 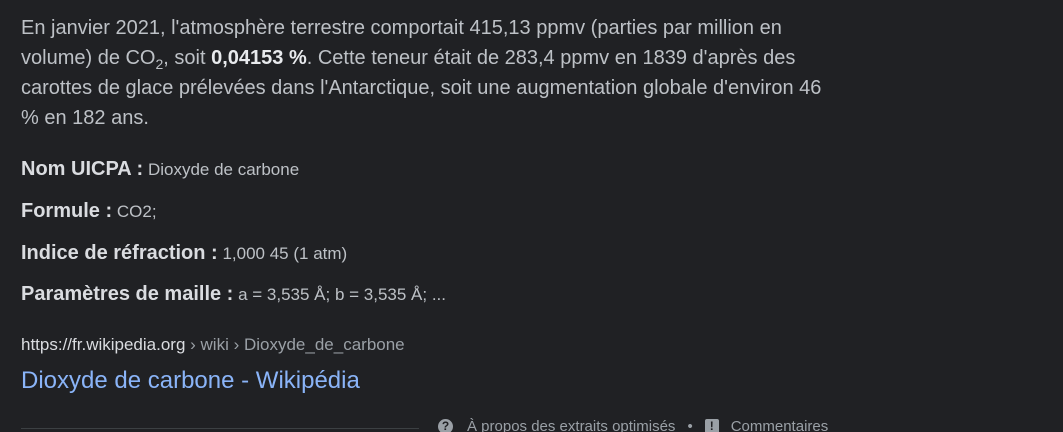 I want to click on feedback-link: Commentaires, so click(x=780, y=425).